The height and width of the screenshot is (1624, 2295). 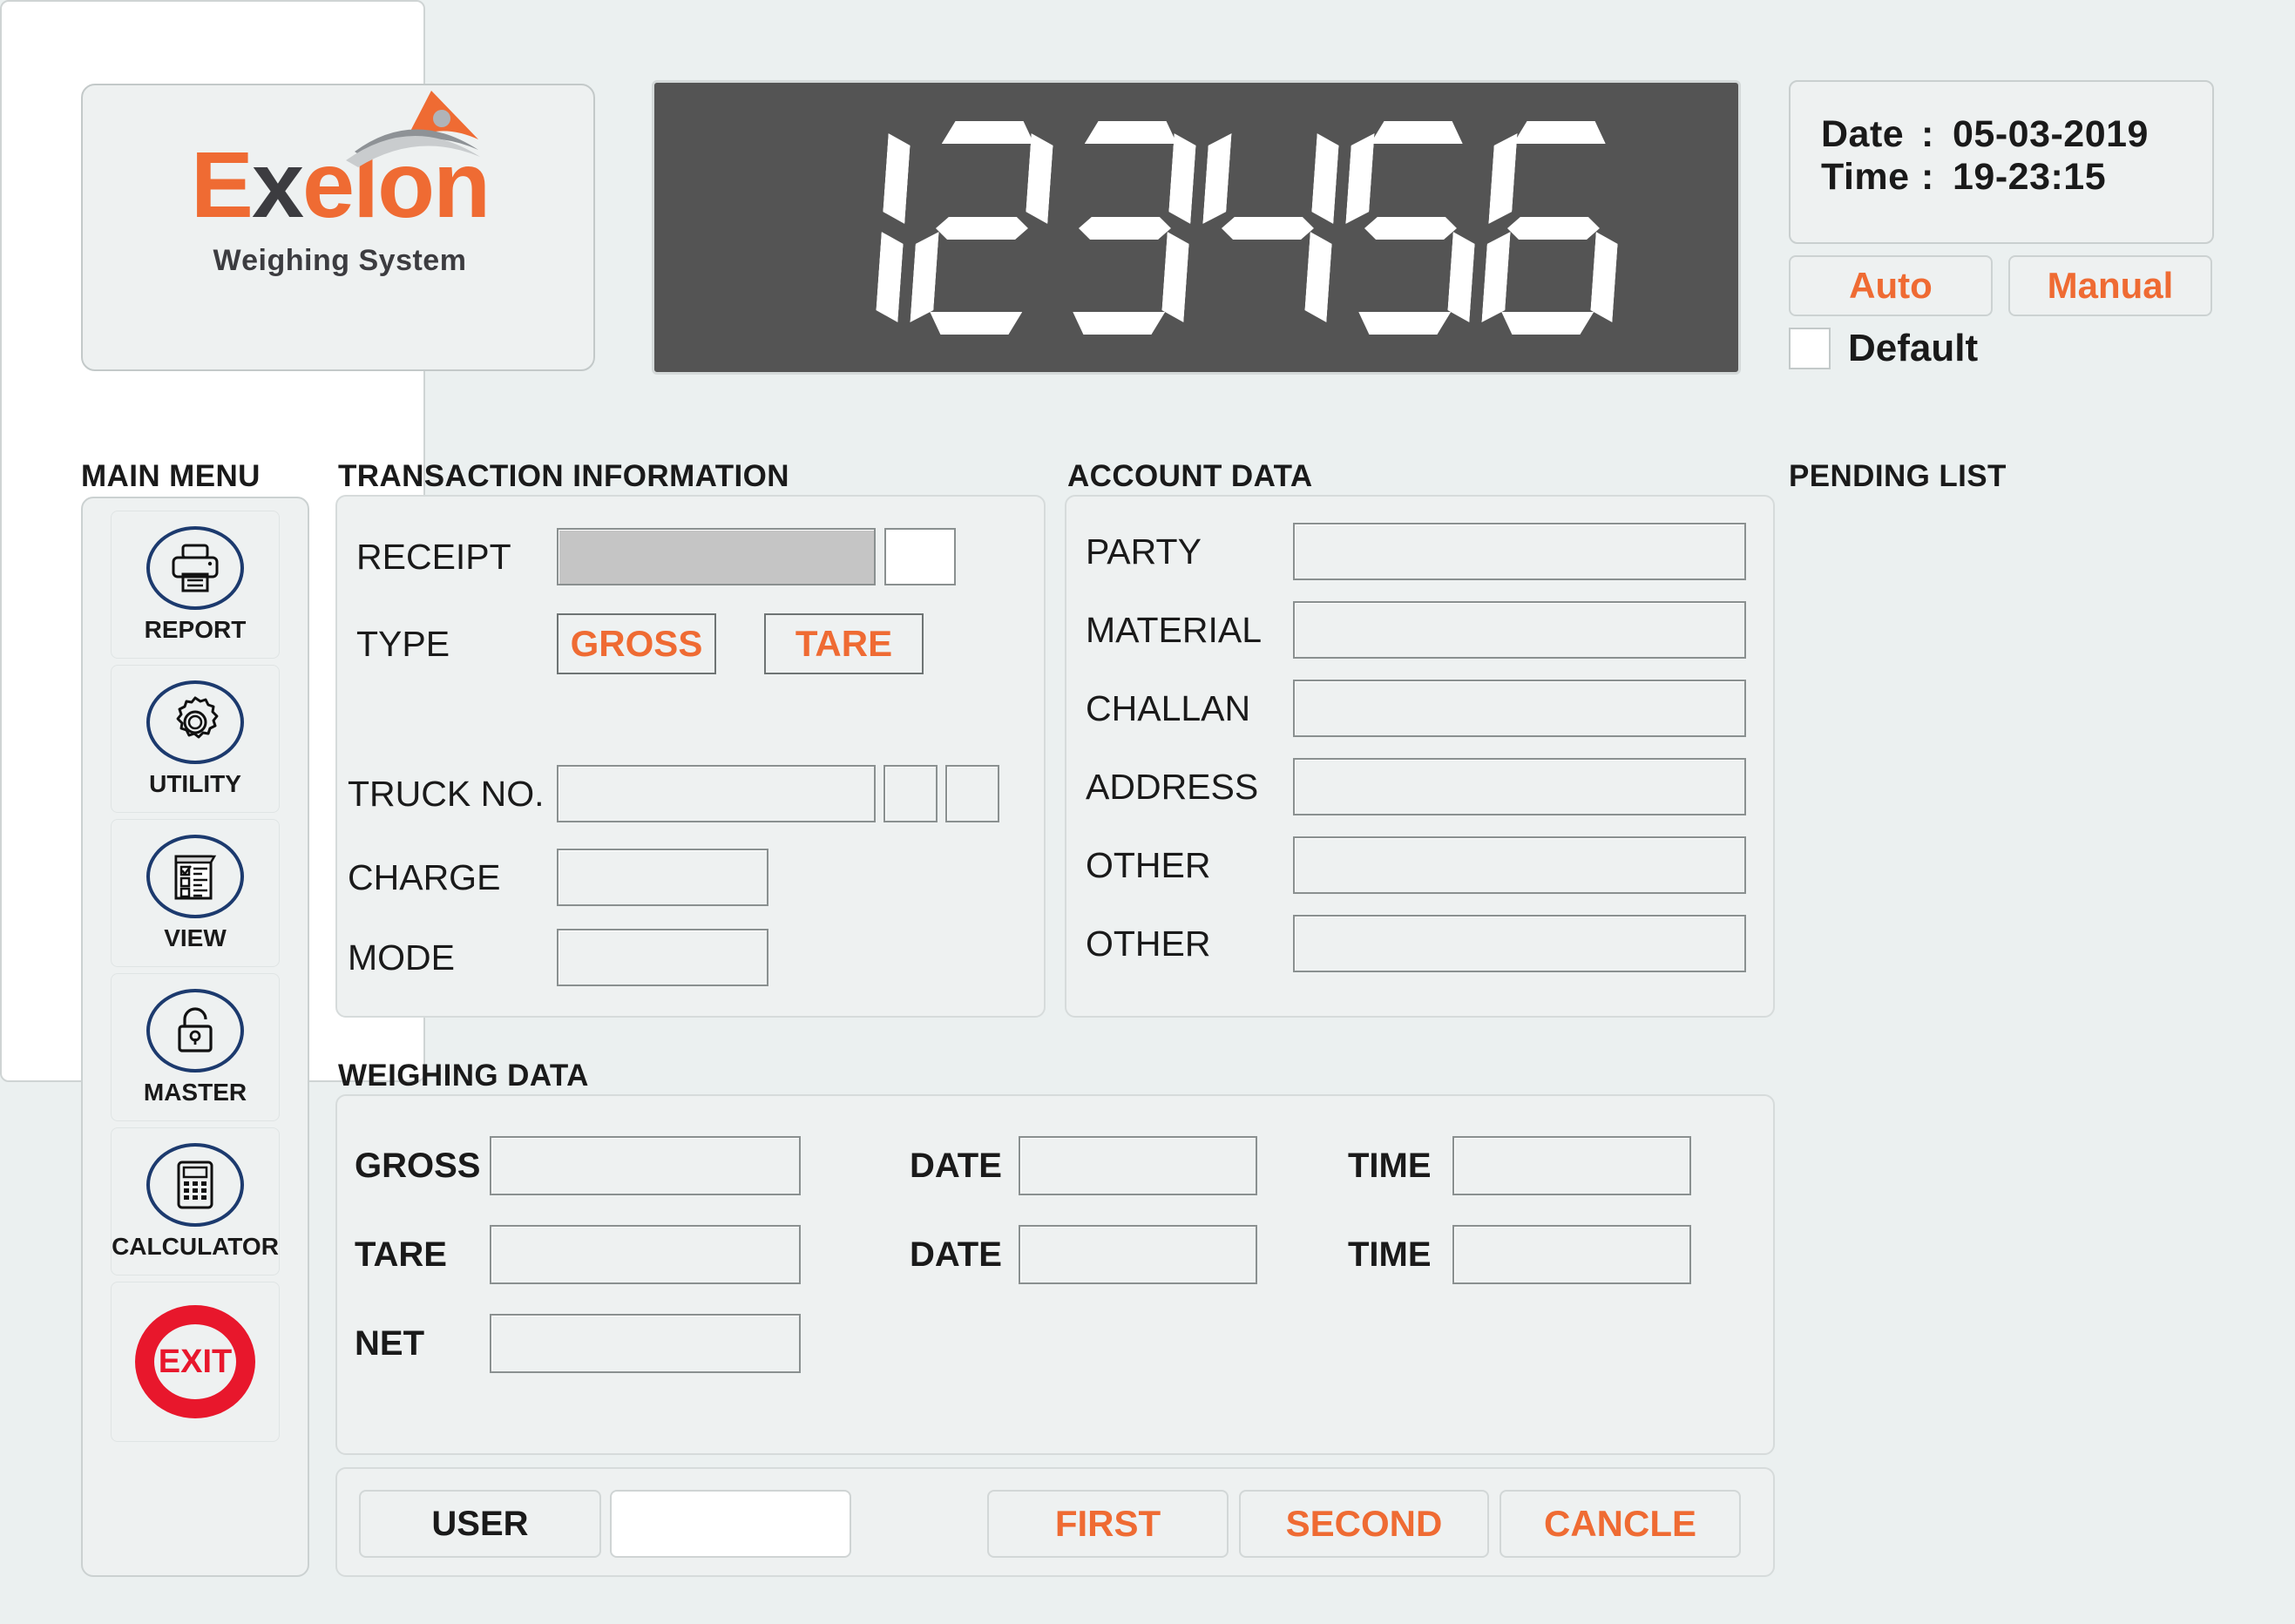 I want to click on gross-type-button: GROSS, so click(x=636, y=643).